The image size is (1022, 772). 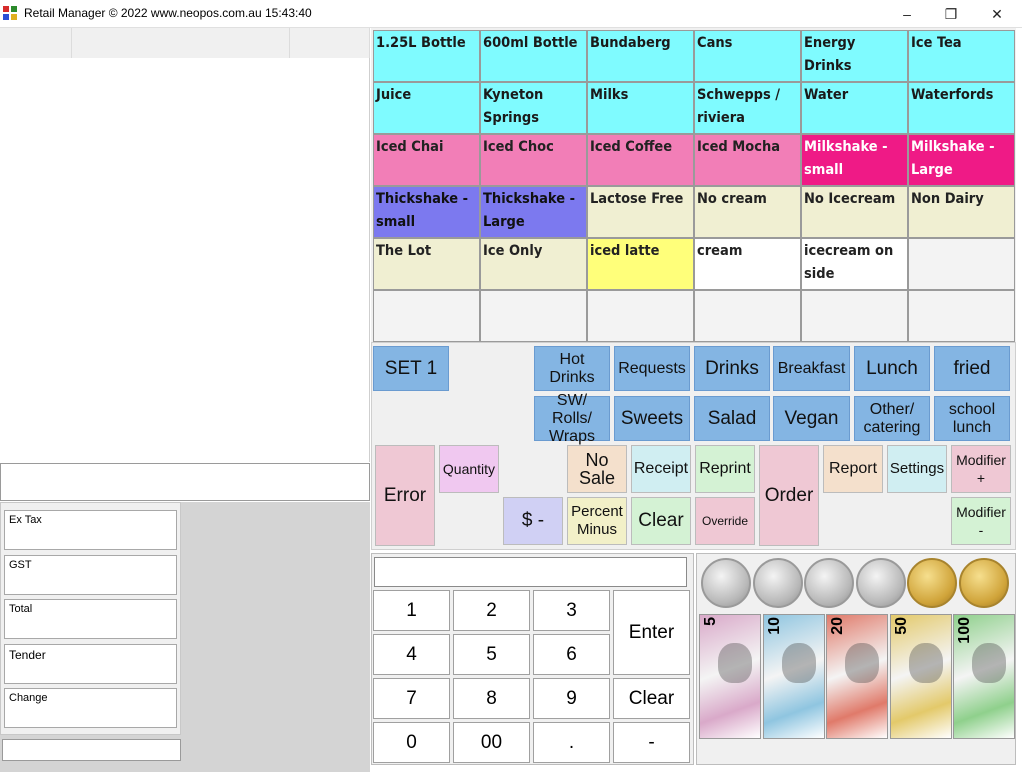 I want to click on percent-minus-button: Percent Minus, so click(x=597, y=521).